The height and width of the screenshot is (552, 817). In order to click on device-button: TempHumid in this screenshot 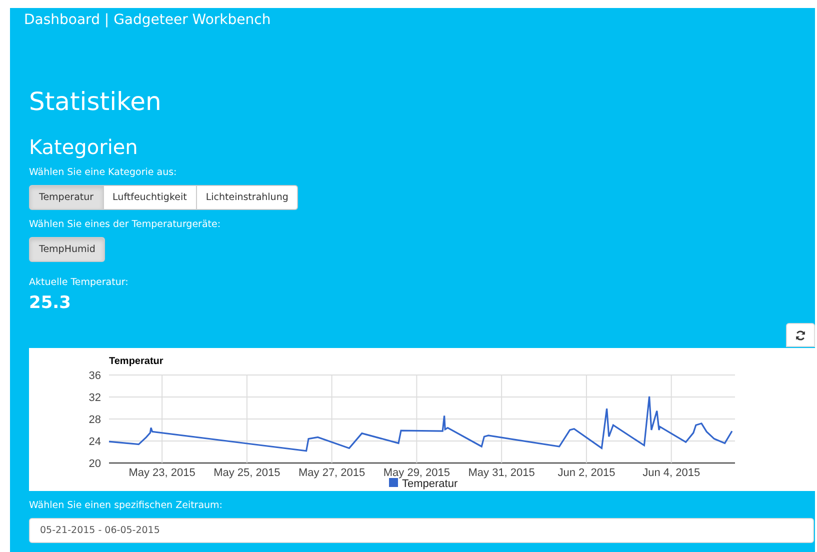, I will do `click(67, 249)`.